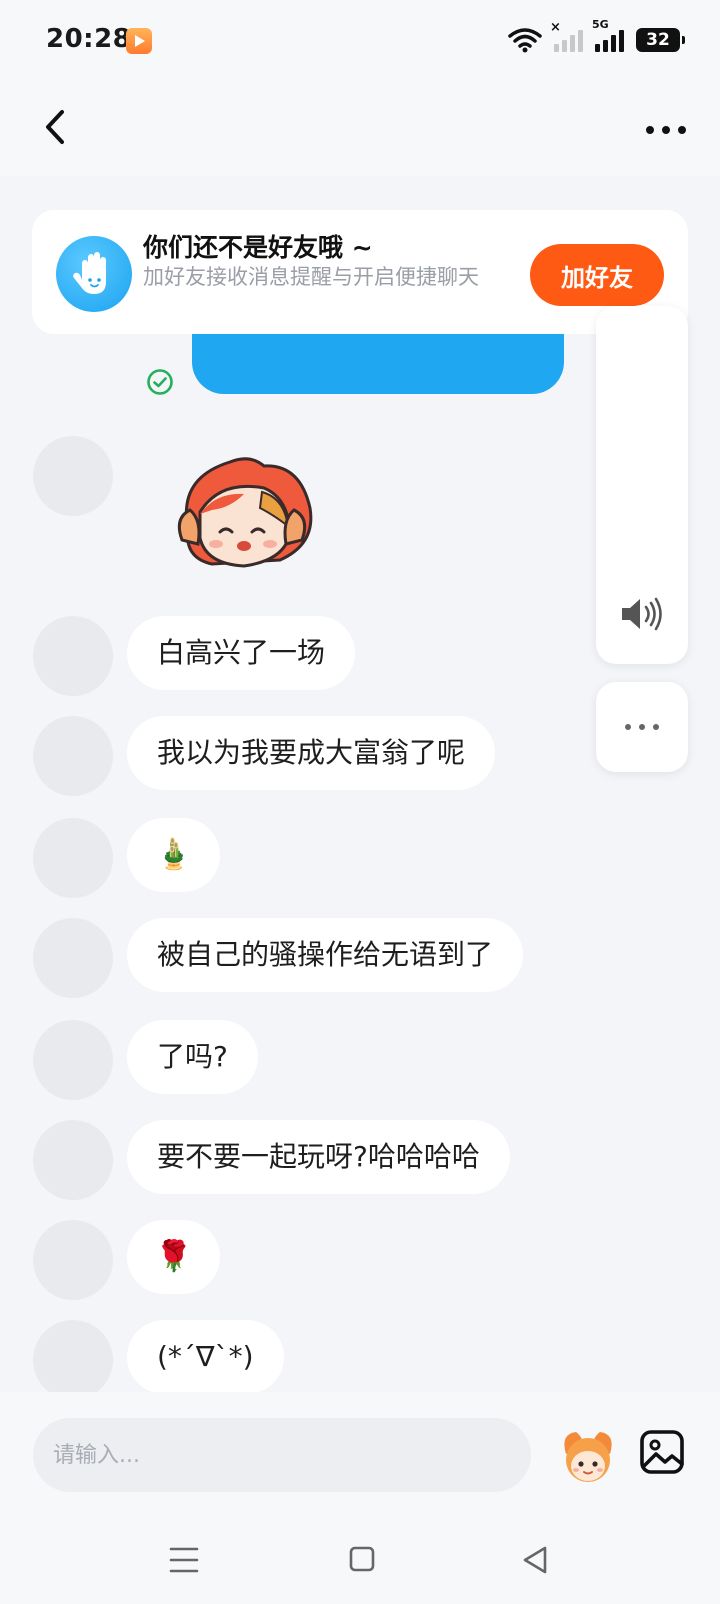 Image resolution: width=720 pixels, height=1604 pixels. I want to click on message-bubble: (*´∇`*), so click(205, 1357).